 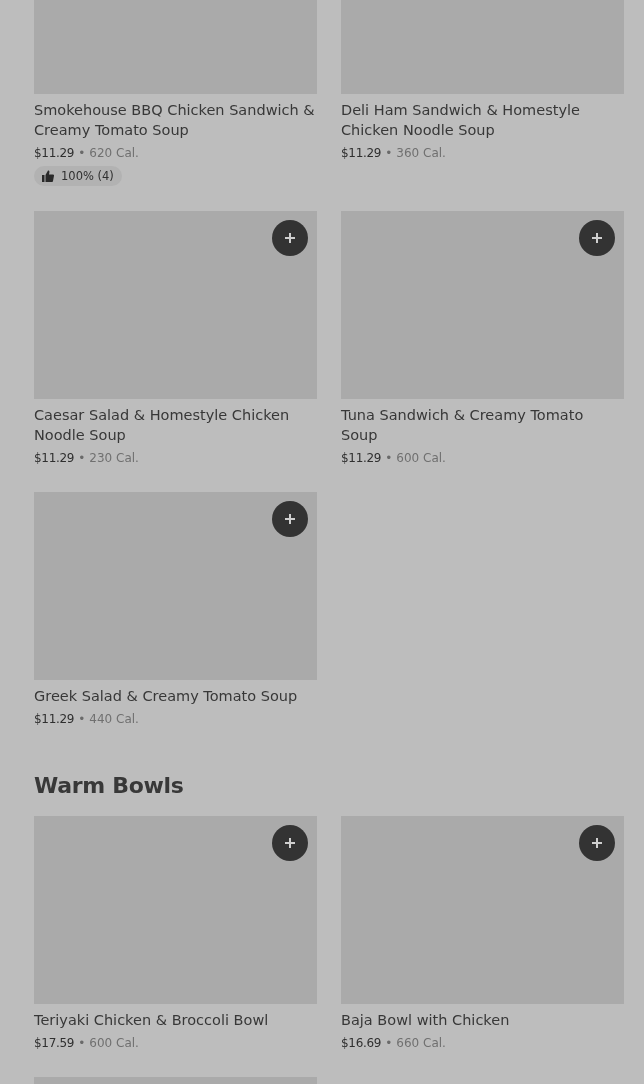 I want to click on calories: 440 Cal., so click(x=114, y=719).